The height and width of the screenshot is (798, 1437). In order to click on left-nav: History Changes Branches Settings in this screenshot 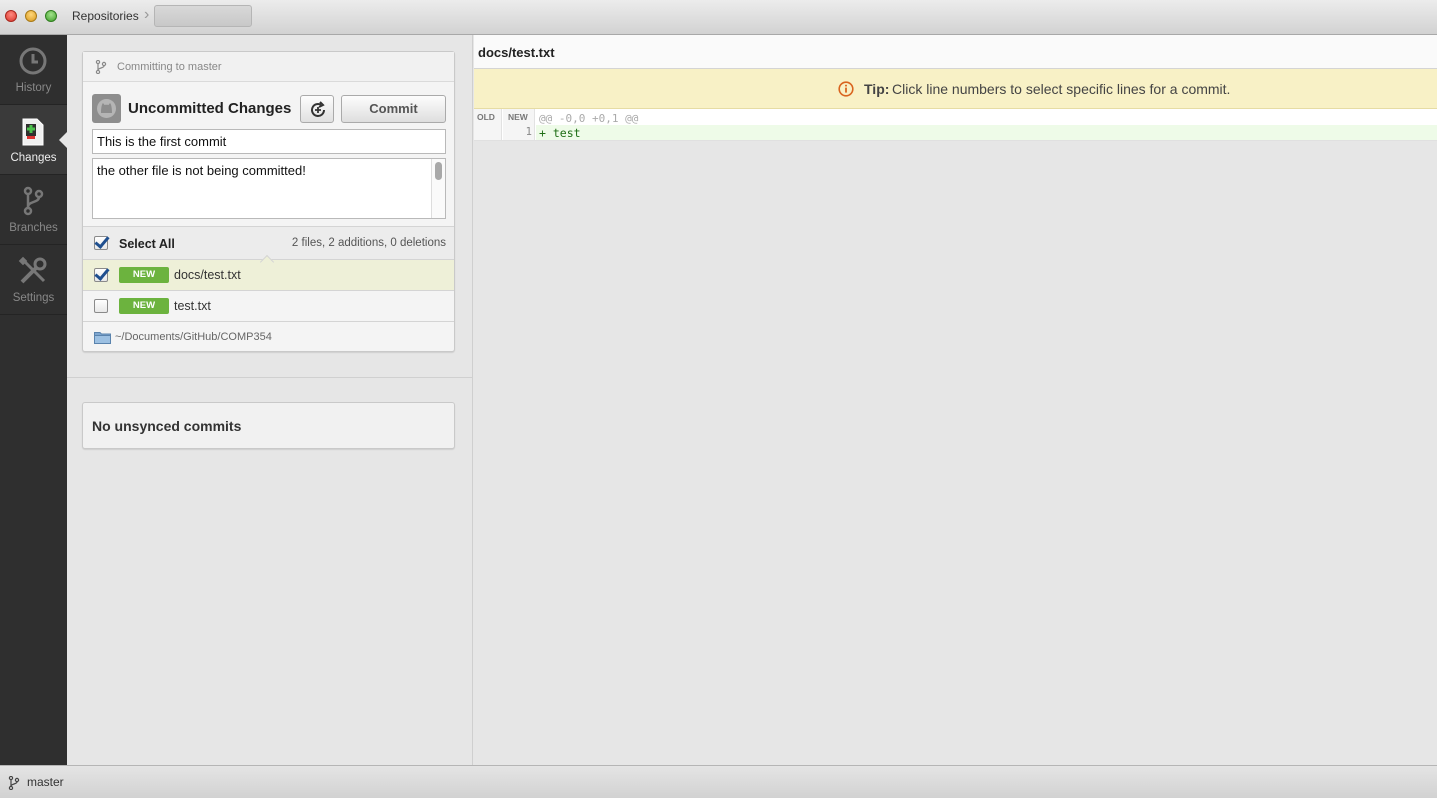, I will do `click(33, 400)`.